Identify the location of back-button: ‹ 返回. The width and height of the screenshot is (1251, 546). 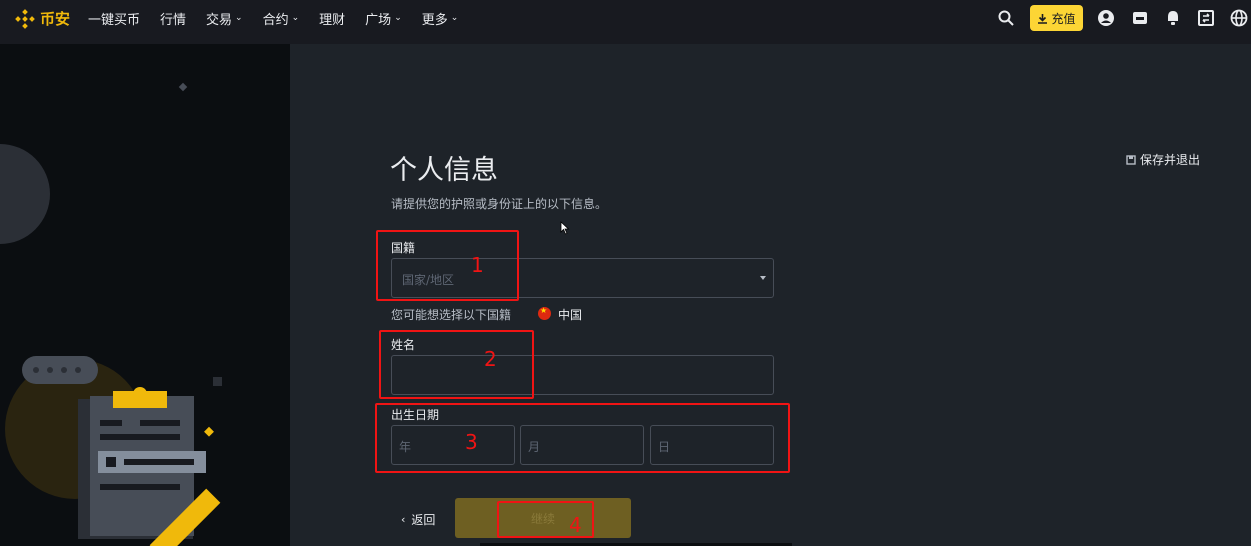
(418, 519).